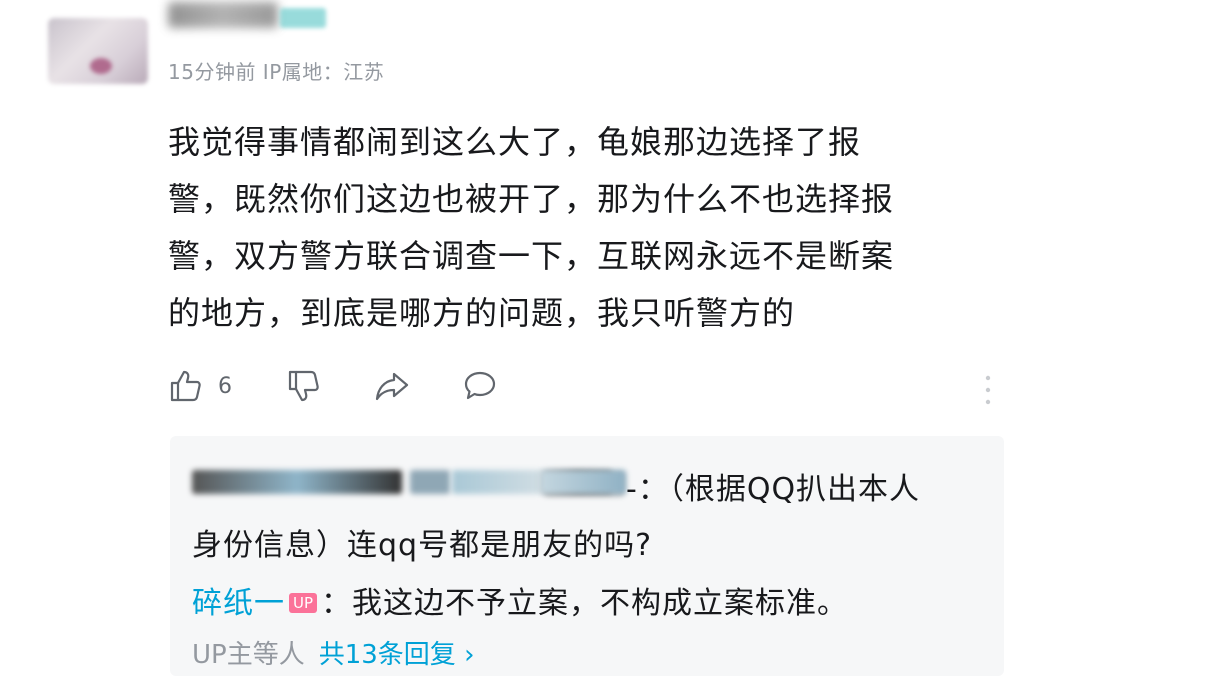 This screenshot has width=1208, height=689. I want to click on username-blurred, so click(223, 15).